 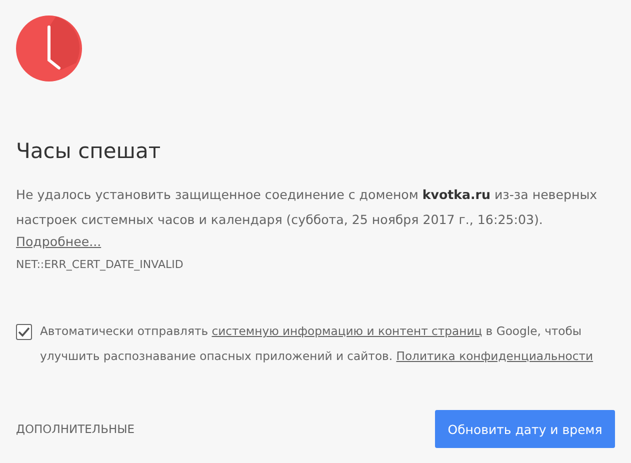 What do you see at coordinates (75, 429) in the screenshot?
I see `advanced-button: ДОПОЛНИТЕЛЬНЫЕ` at bounding box center [75, 429].